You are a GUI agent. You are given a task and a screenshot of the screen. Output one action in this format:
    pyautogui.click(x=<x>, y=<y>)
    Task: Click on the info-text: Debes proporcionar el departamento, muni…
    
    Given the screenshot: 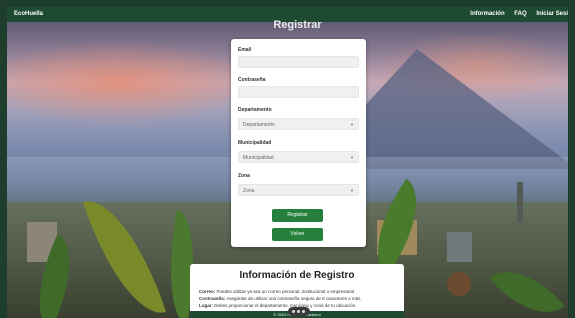 What is the action you would take?
    pyautogui.click(x=285, y=305)
    